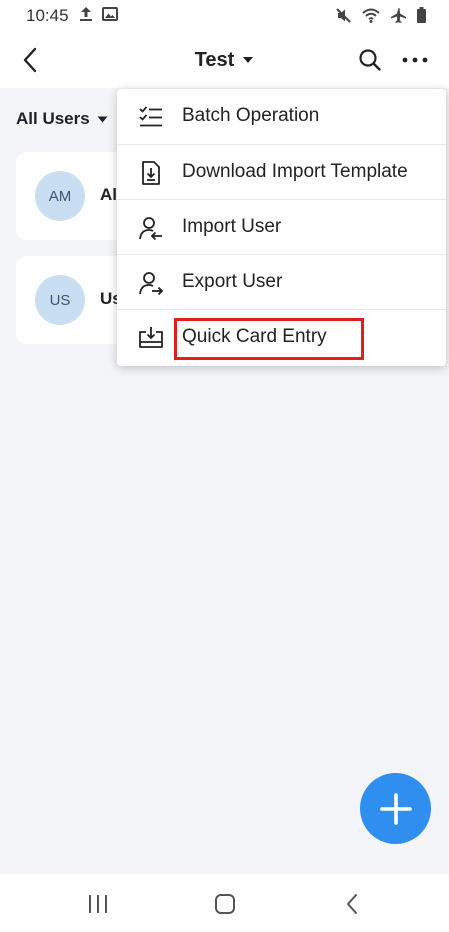 The width and height of the screenshot is (449, 932). I want to click on menu-item-import-user: Import User, so click(281, 227).